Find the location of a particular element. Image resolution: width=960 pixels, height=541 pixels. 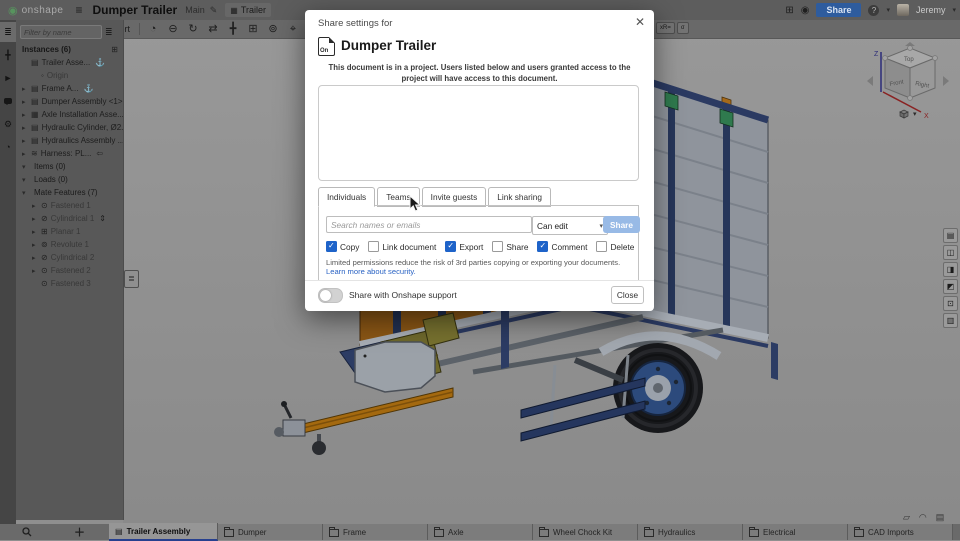

tree-item: ▾ Mate Features (7) is located at coordinates (69, 192).